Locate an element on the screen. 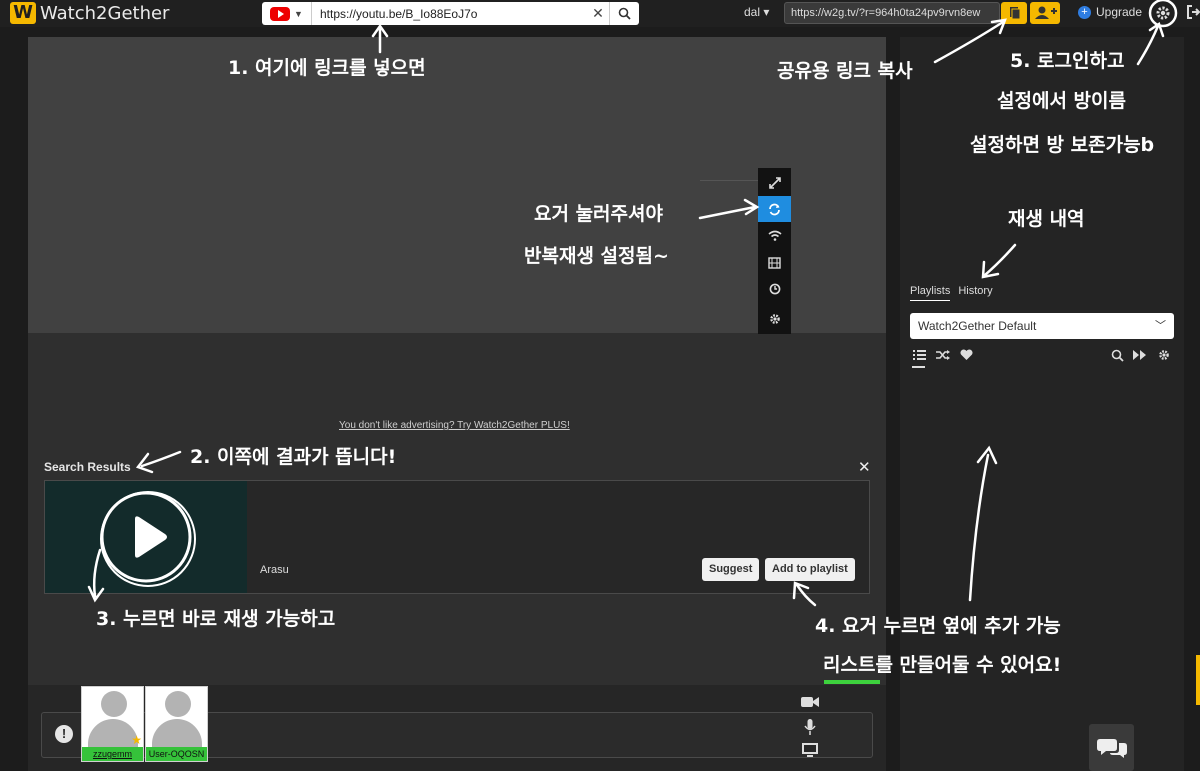 Image resolution: width=1200 pixels, height=771 pixels. annotation-1: 1. 여기에 링크를 넣으면 is located at coordinates (327, 68).